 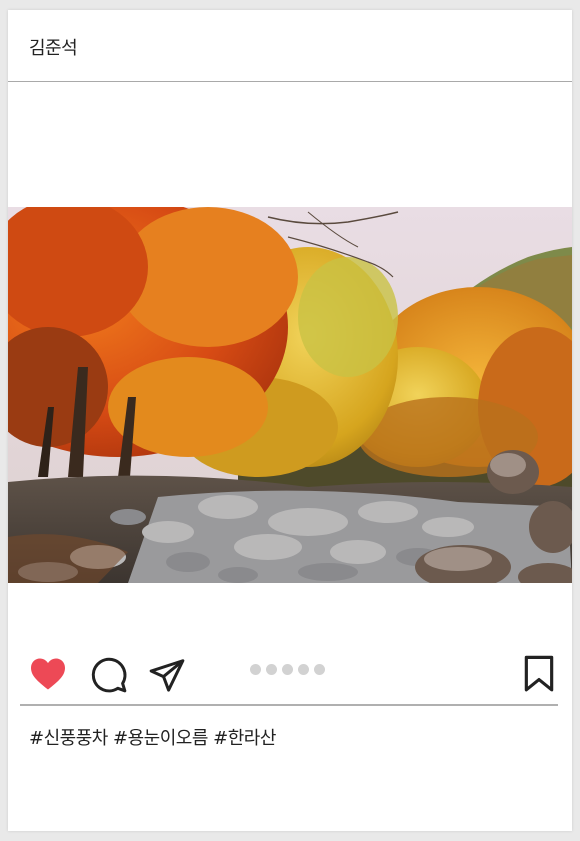 What do you see at coordinates (152, 738) in the screenshot?
I see `post-caption: #신풍풍차 #용눈이오름 #한라산` at bounding box center [152, 738].